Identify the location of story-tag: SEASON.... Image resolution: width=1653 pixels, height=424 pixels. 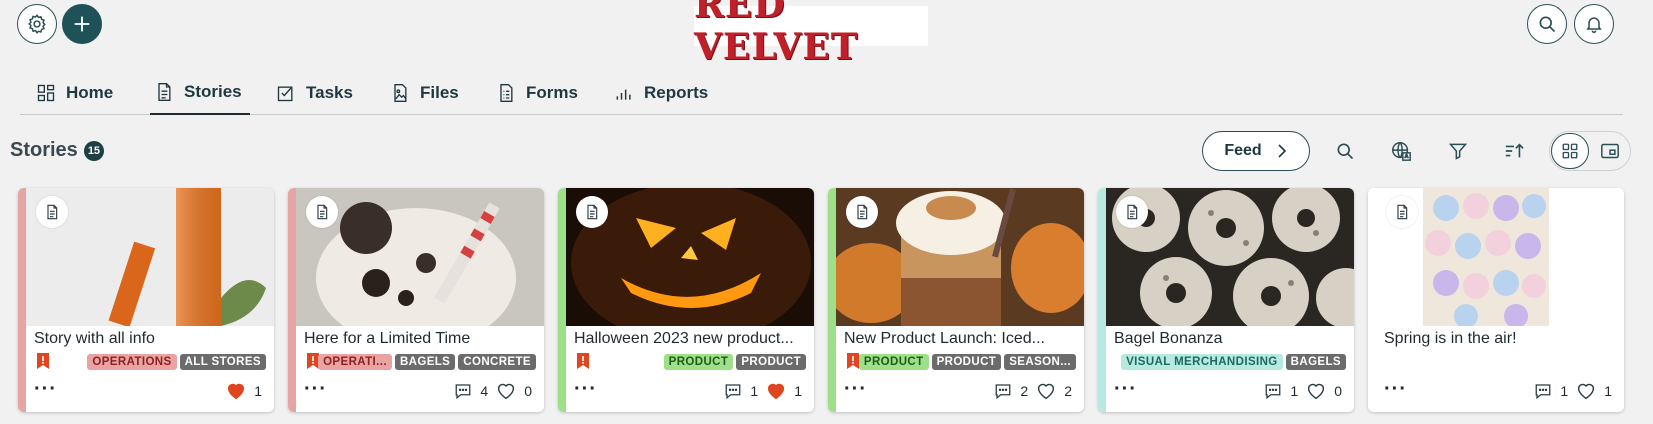
(1040, 362).